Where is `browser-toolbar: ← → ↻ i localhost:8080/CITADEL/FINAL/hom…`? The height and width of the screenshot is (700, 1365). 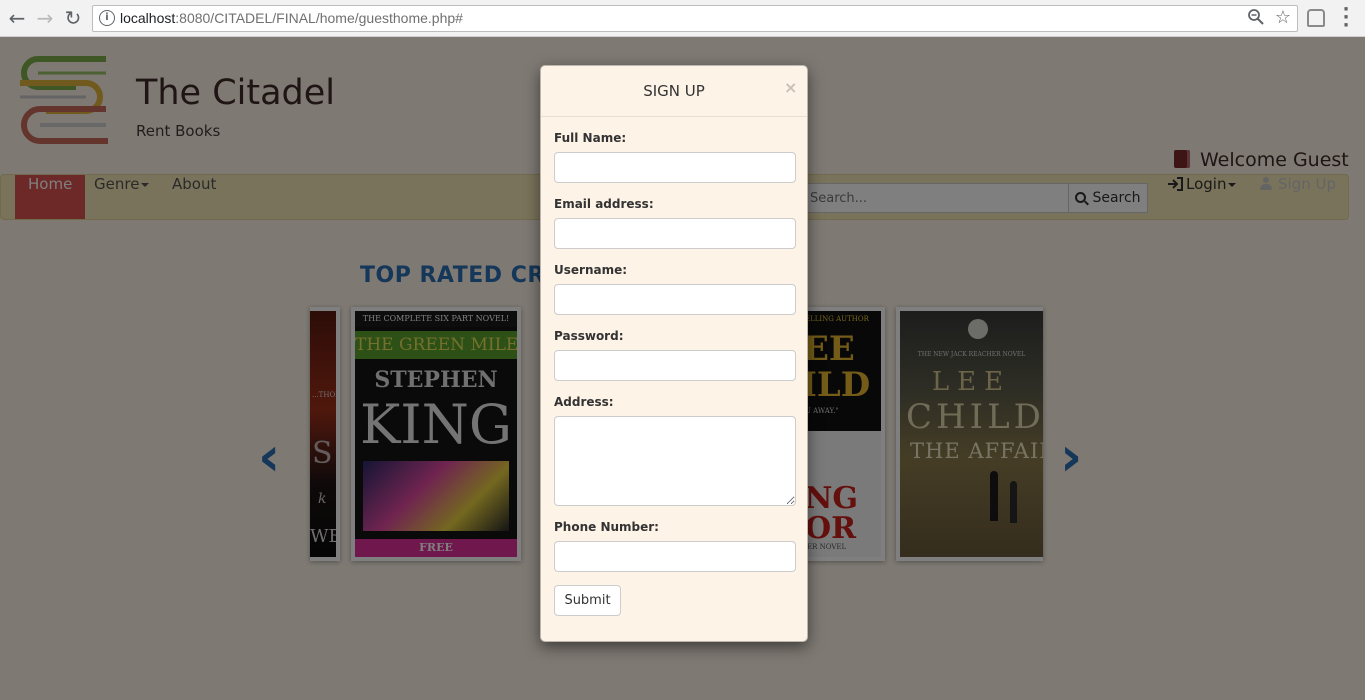
browser-toolbar: ← → ↻ i localhost:8080/CITADEL/FINAL/hom… is located at coordinates (682, 18).